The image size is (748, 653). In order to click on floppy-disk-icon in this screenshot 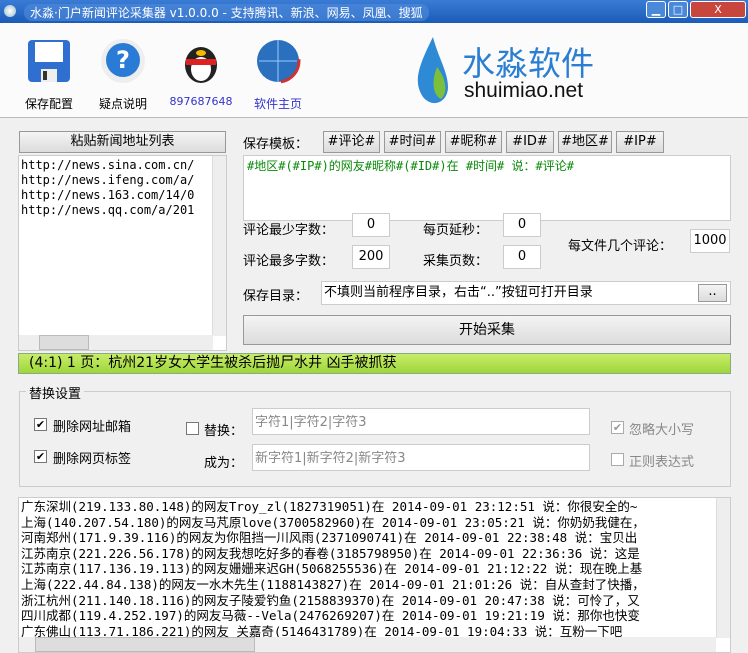, I will do `click(49, 61)`.